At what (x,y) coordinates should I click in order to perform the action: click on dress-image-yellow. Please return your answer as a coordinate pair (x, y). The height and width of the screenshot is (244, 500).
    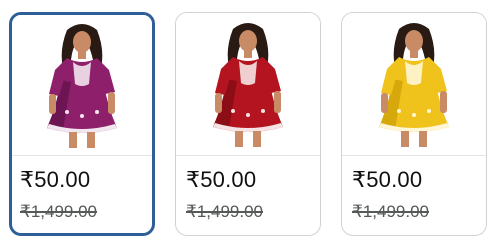
    Looking at the image, I should click on (414, 85).